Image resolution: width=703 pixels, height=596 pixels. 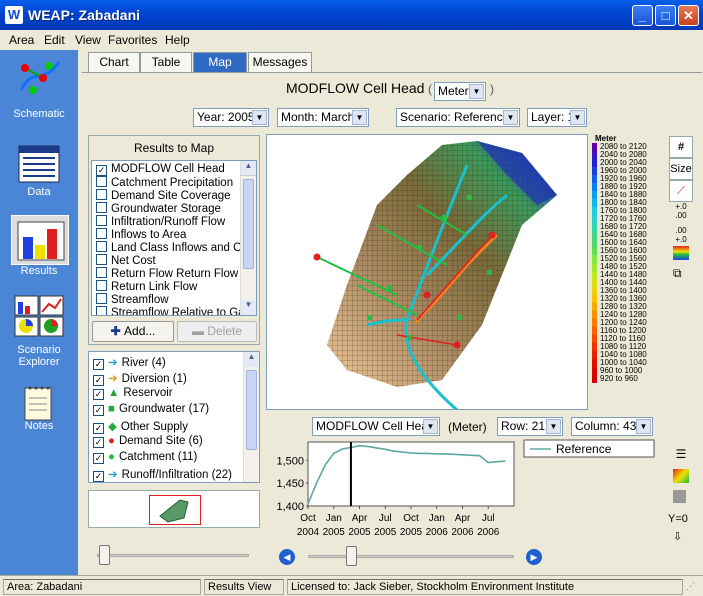 I want to click on chart-style-icon, so click(x=679, y=496).